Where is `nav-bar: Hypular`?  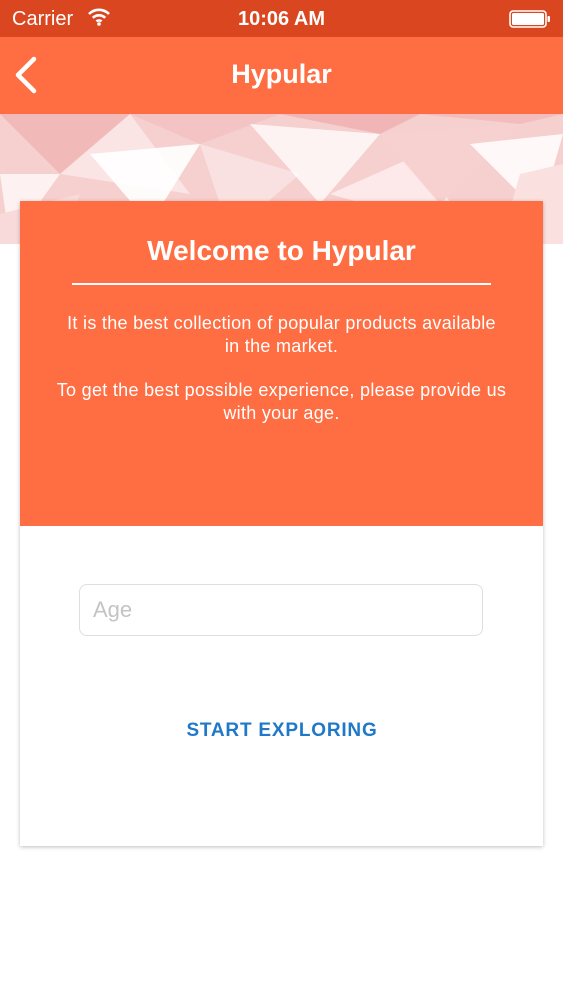 nav-bar: Hypular is located at coordinates (281, 75).